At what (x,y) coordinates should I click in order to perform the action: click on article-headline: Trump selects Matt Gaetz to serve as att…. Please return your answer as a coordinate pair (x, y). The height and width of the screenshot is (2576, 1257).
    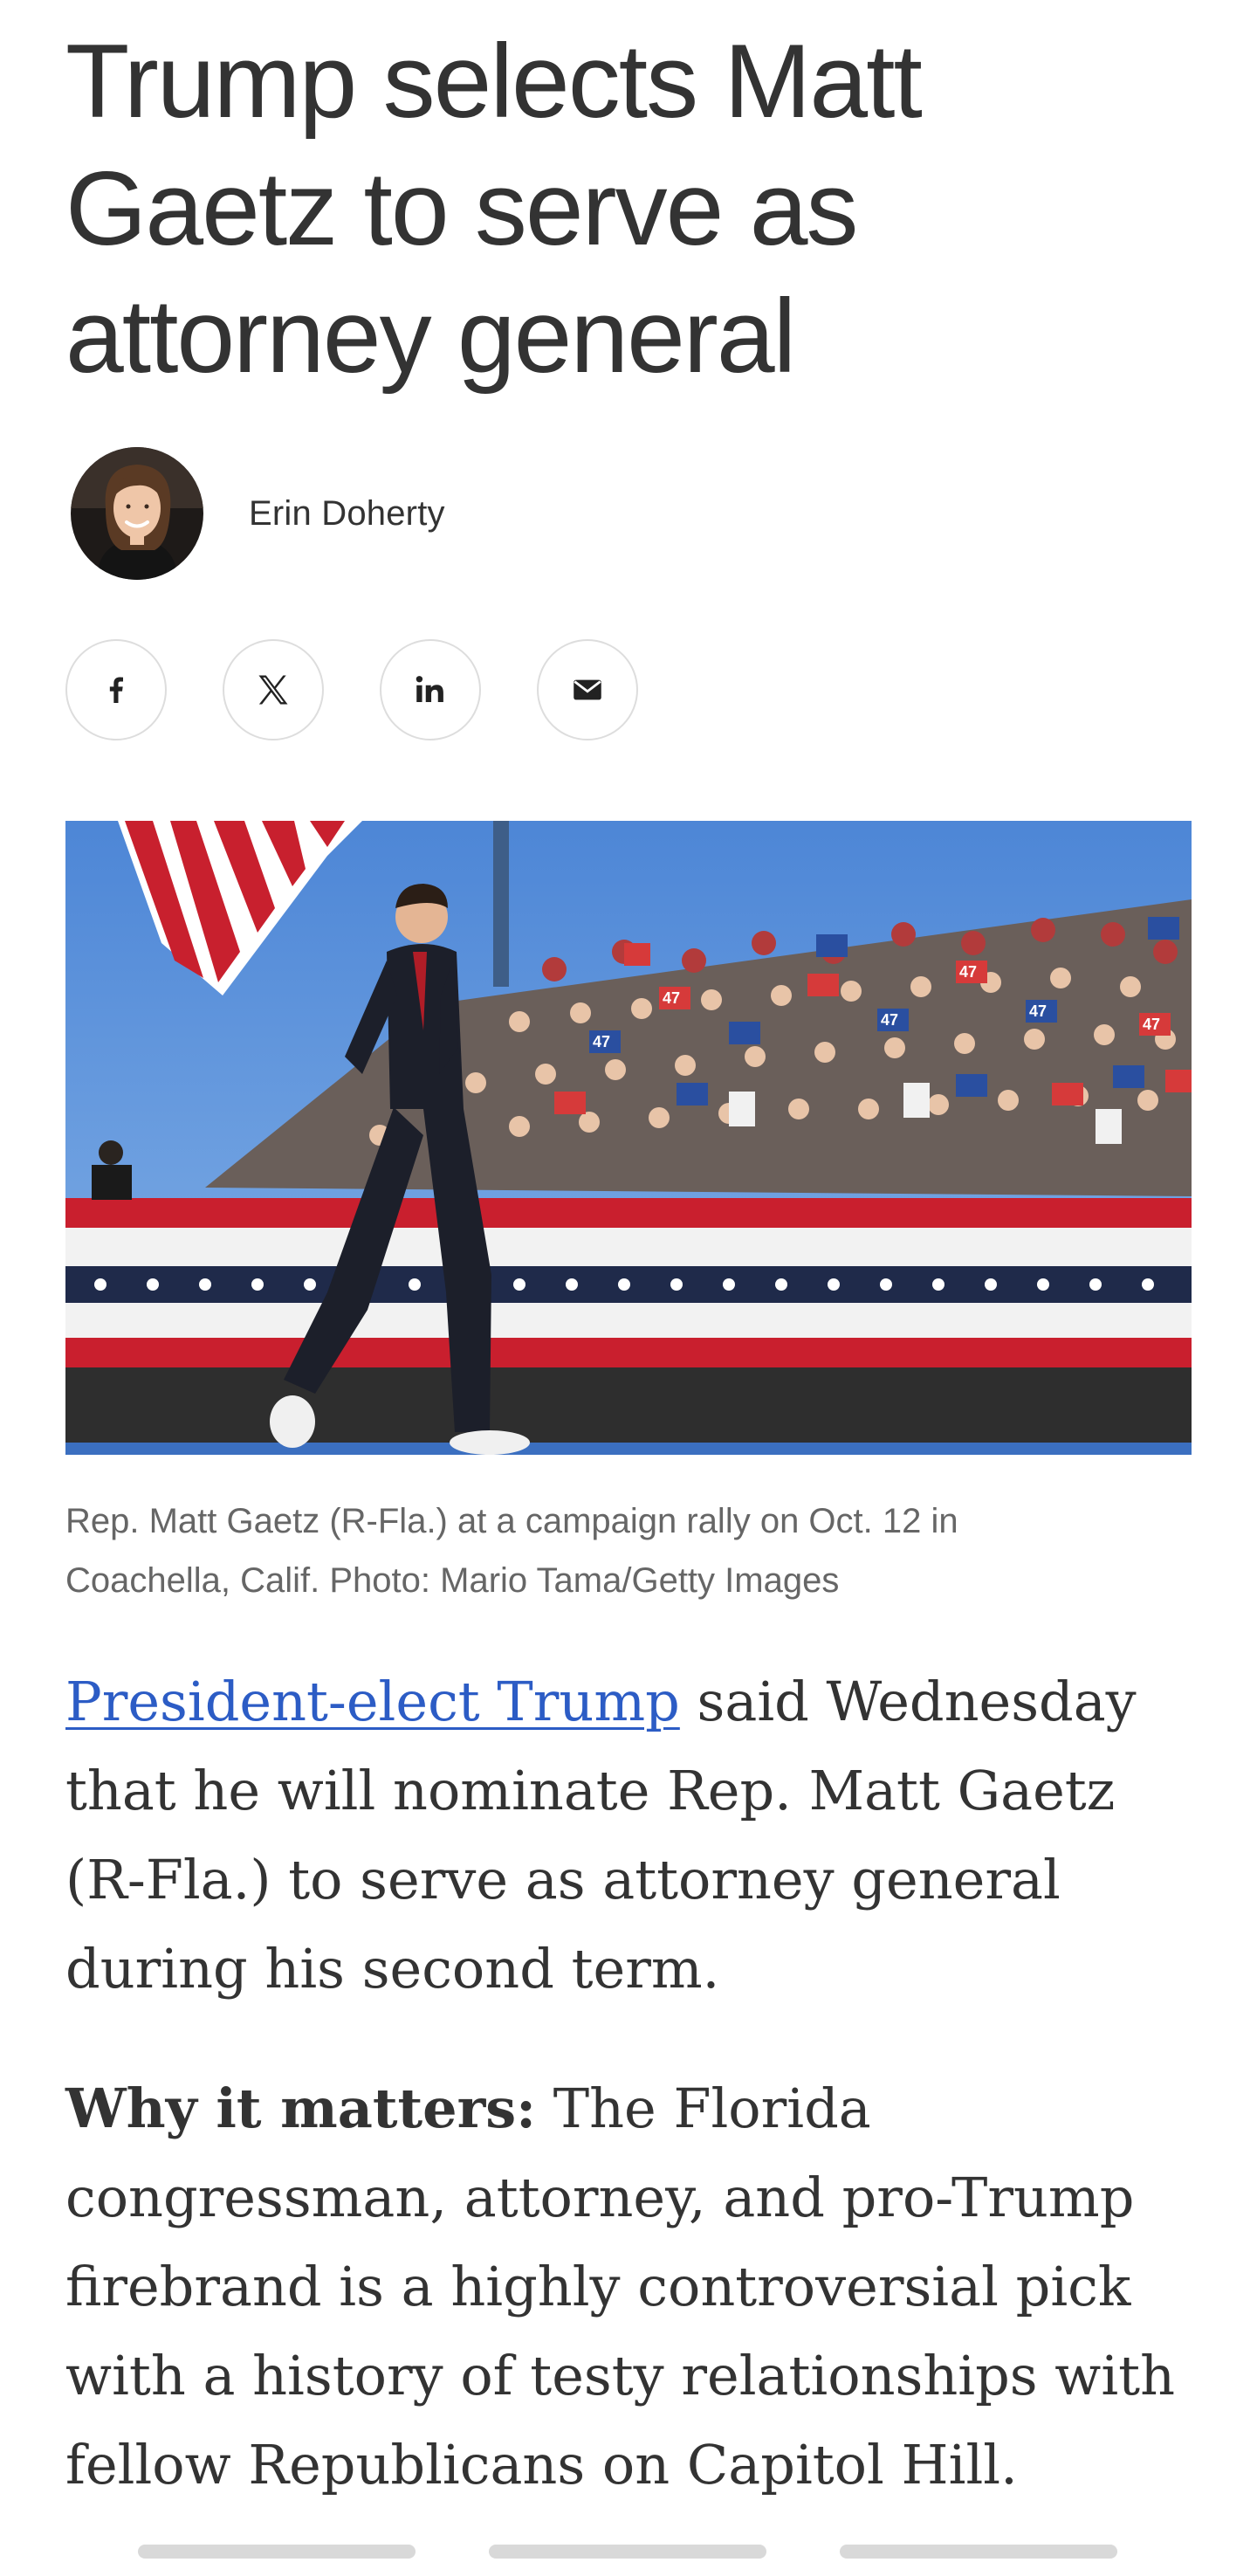
    Looking at the image, I should click on (494, 209).